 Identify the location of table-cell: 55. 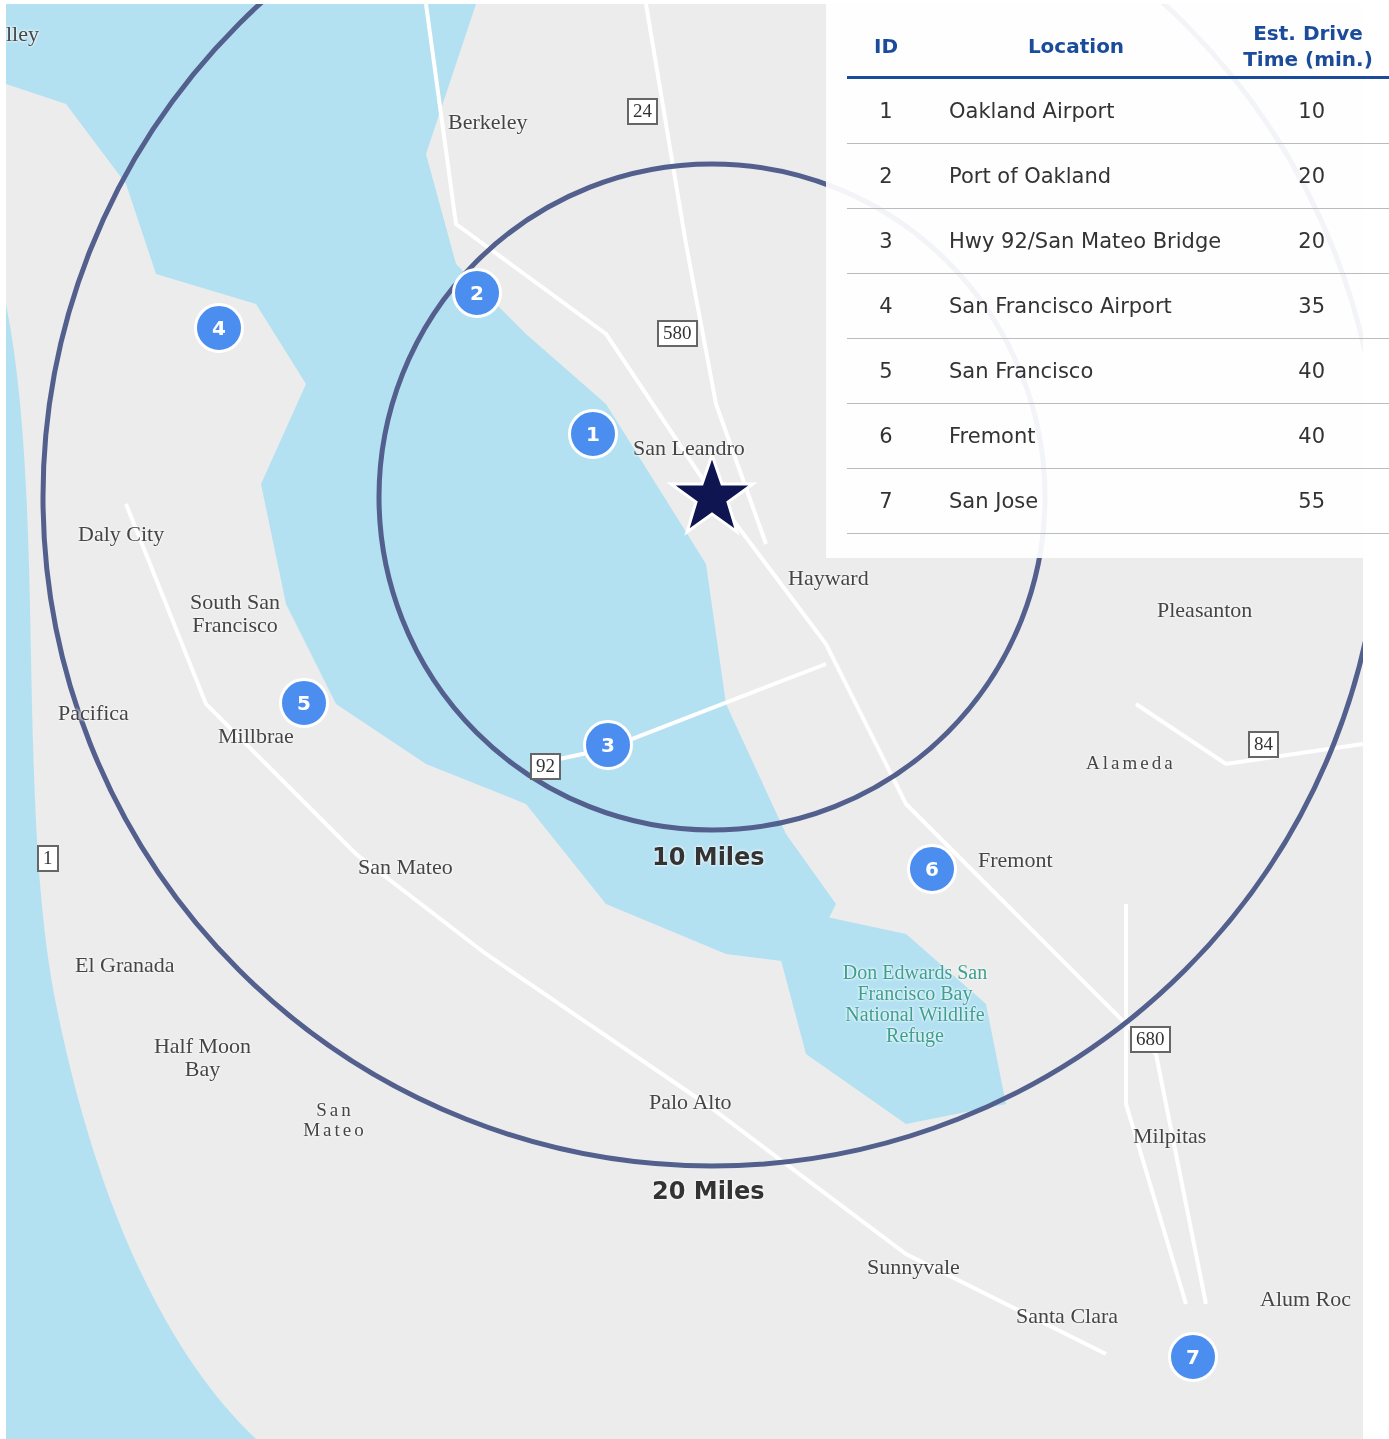
(1308, 501).